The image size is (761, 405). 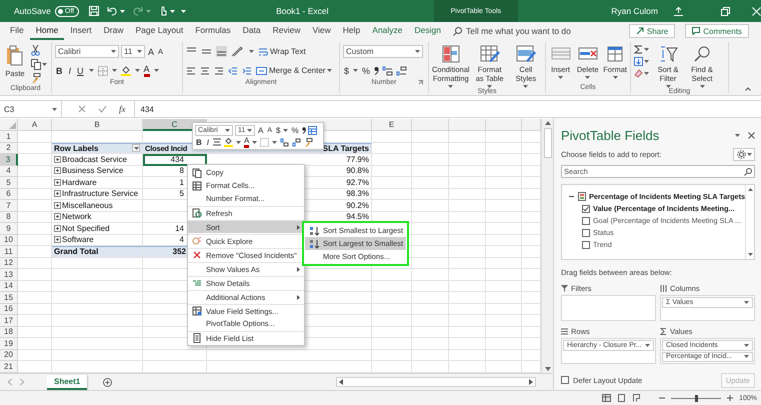 I want to click on row-label: Infrastructure Service, so click(x=100, y=193).